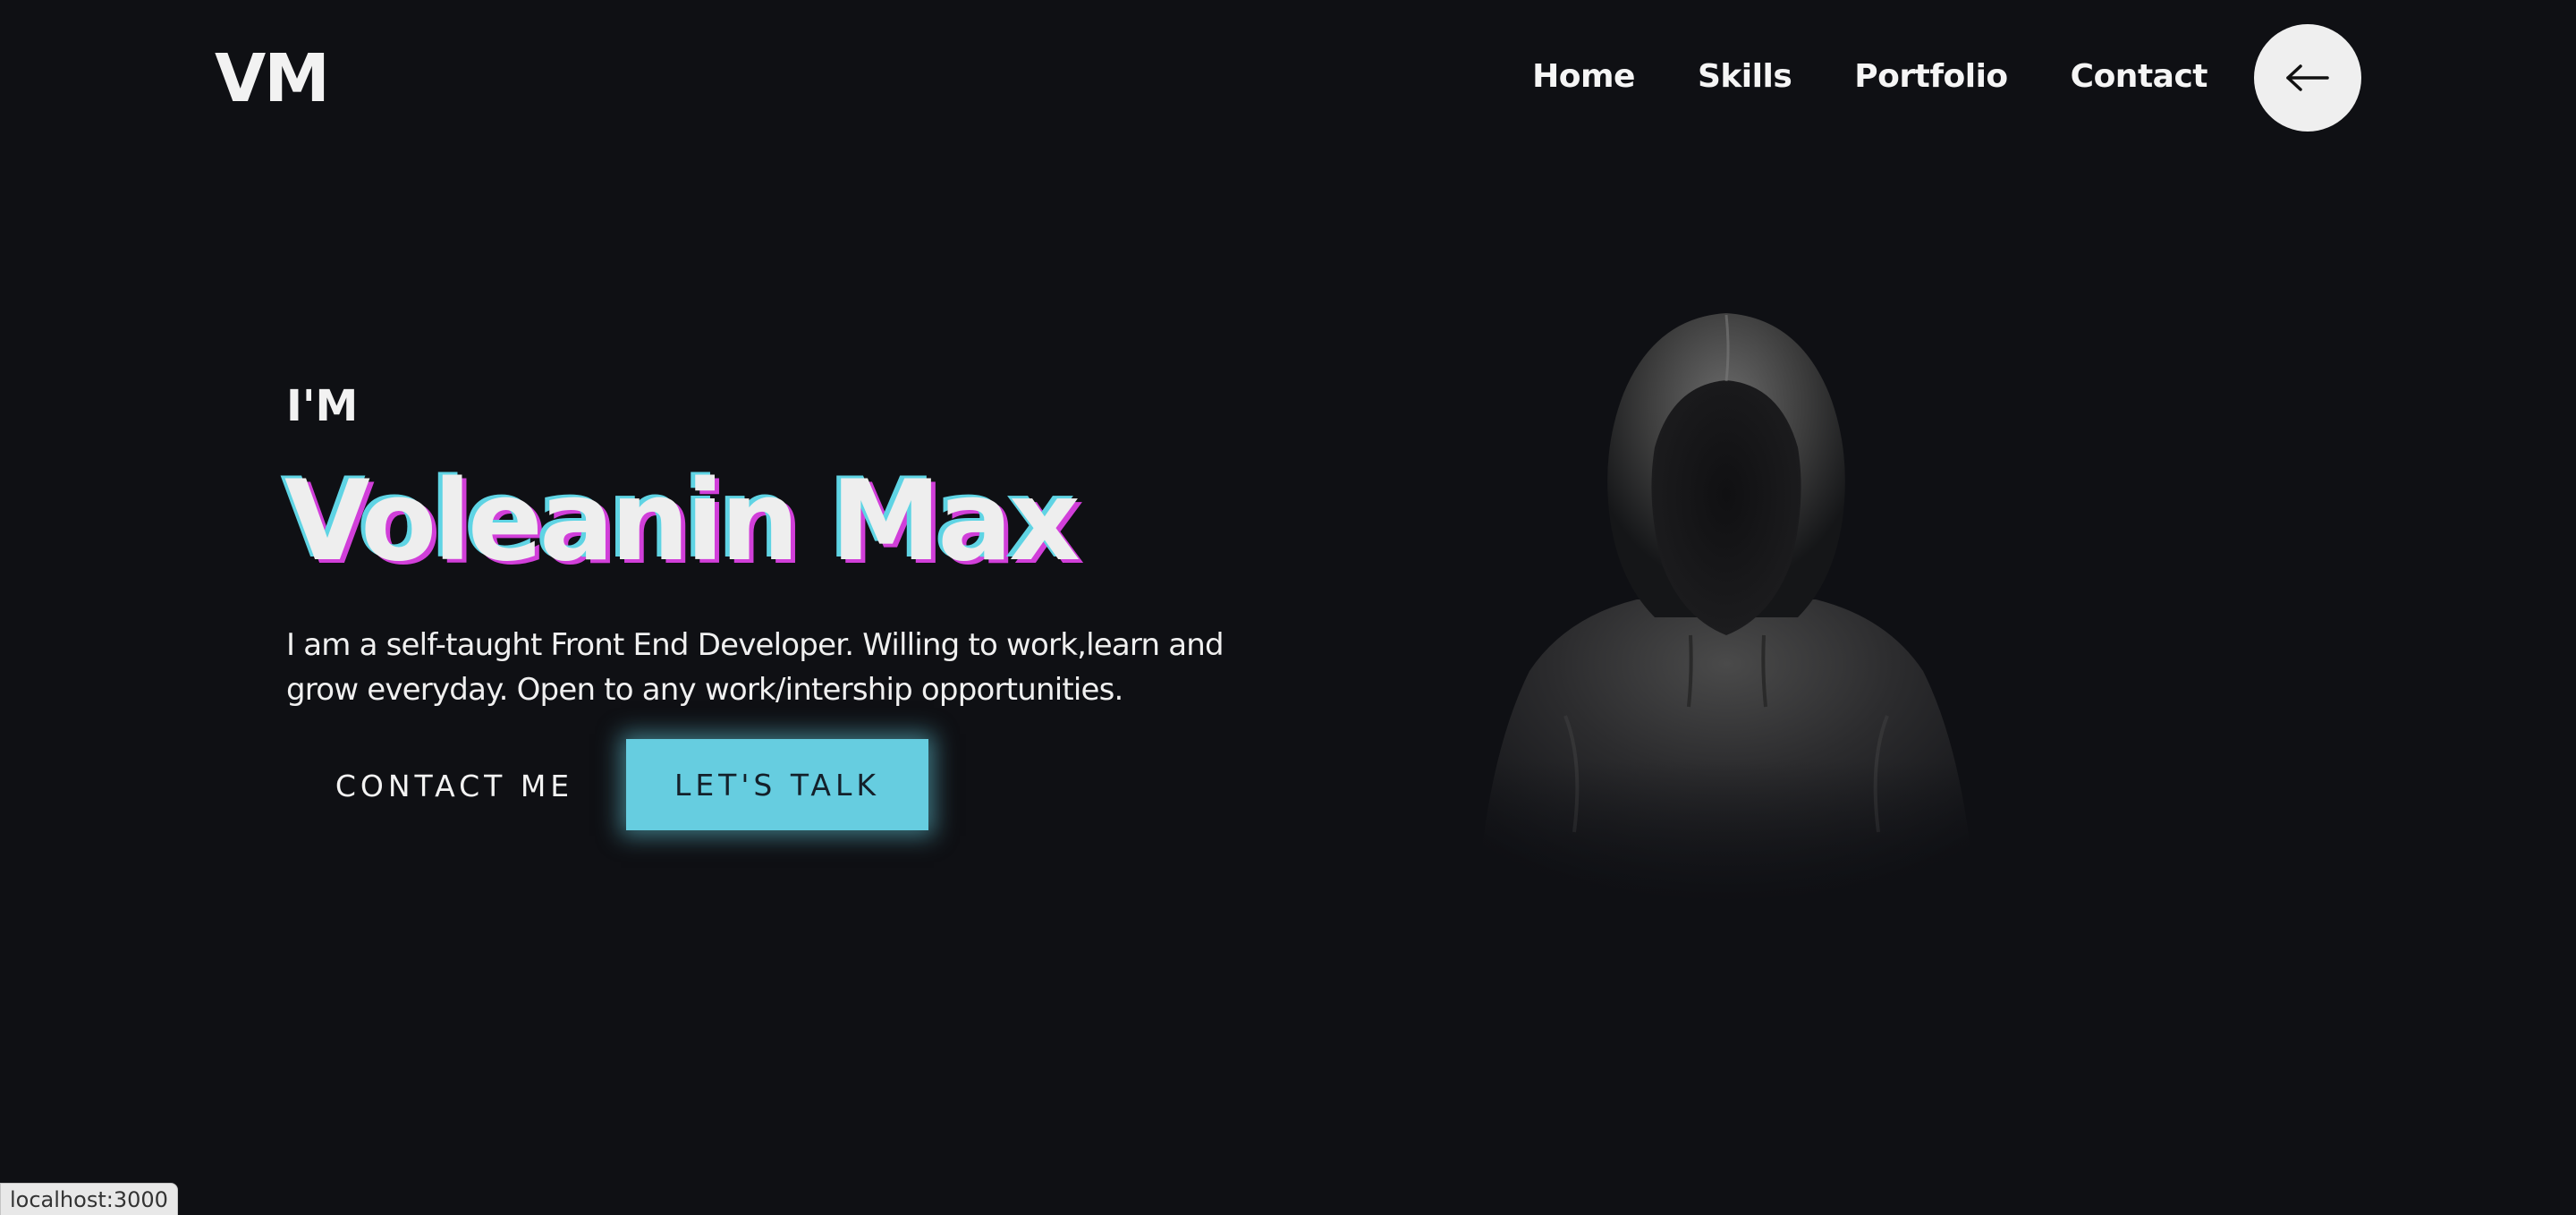 Image resolution: width=2576 pixels, height=1215 pixels. I want to click on nav-home-link: Home, so click(1583, 77).